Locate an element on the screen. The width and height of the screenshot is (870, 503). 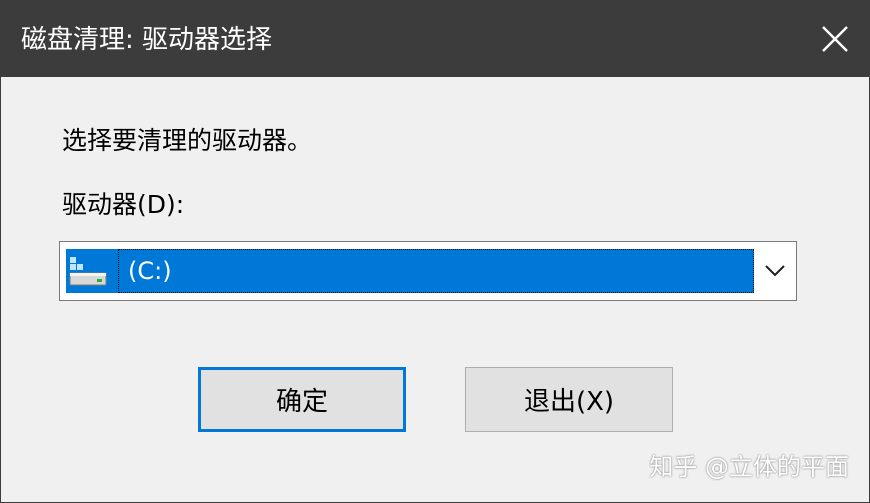
ok-button: 确定 is located at coordinates (302, 399).